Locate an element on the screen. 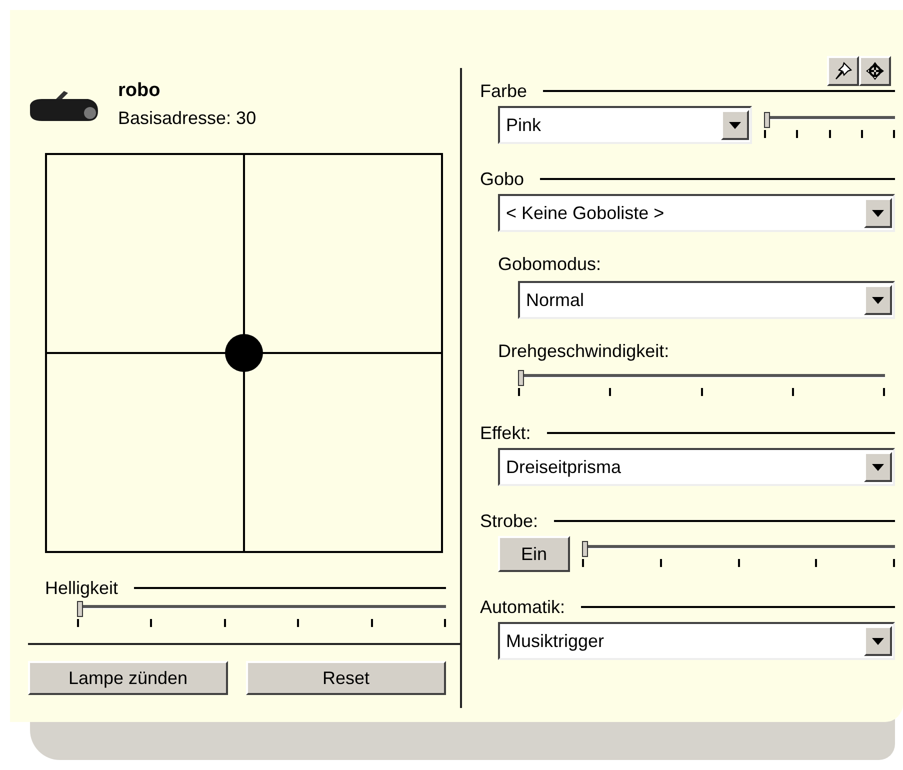  dropdown: Normal is located at coordinates (706, 300).